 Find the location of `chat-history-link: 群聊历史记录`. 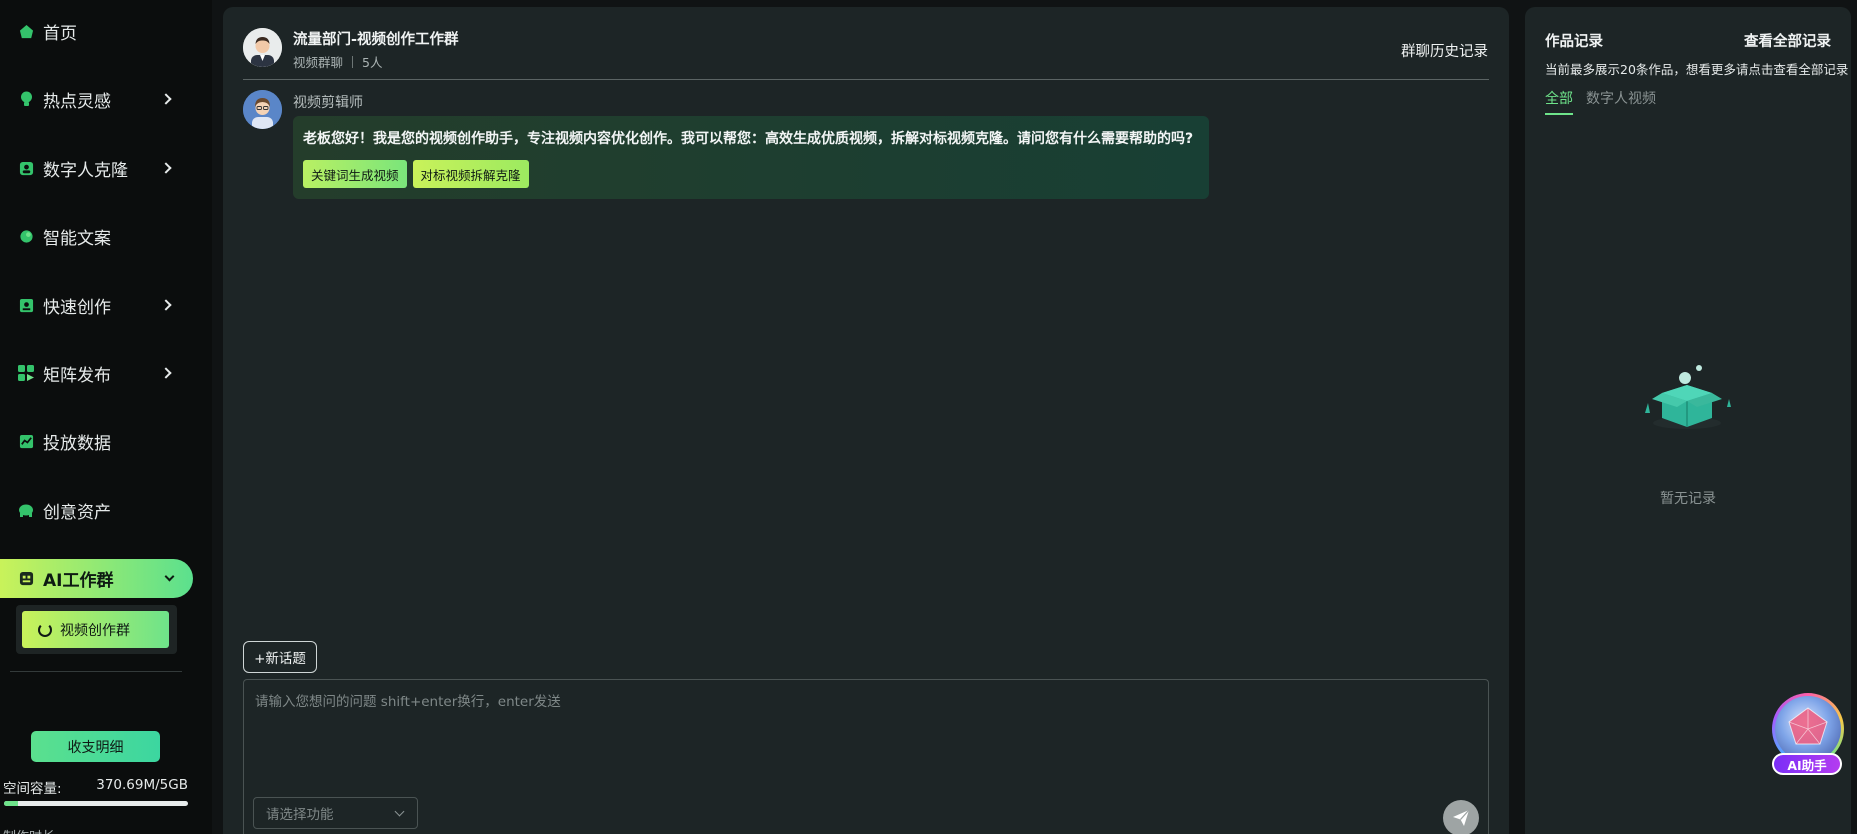

chat-history-link: 群聊历史记录 is located at coordinates (1444, 50).